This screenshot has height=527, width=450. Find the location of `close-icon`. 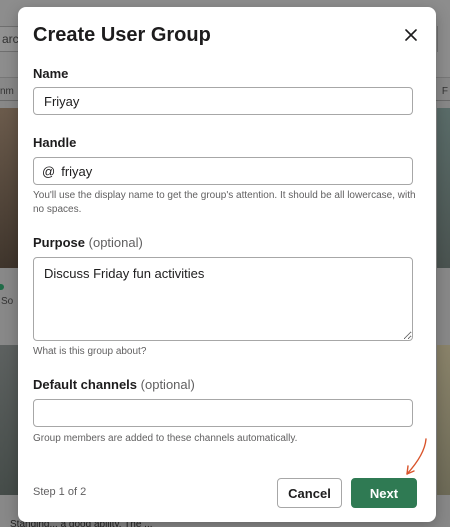

close-icon is located at coordinates (411, 35).